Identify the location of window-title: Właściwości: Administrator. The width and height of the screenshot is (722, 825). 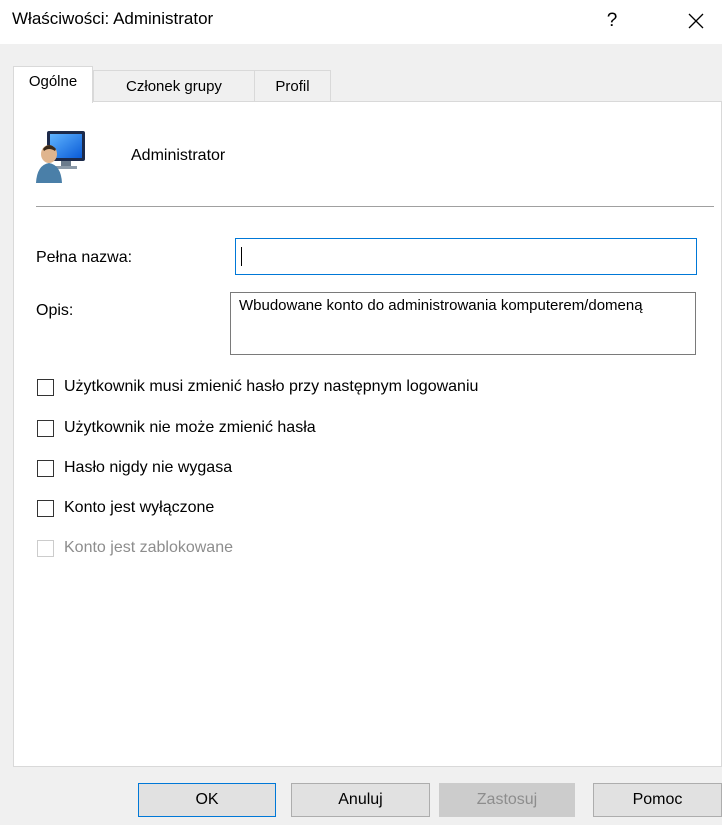
(113, 18).